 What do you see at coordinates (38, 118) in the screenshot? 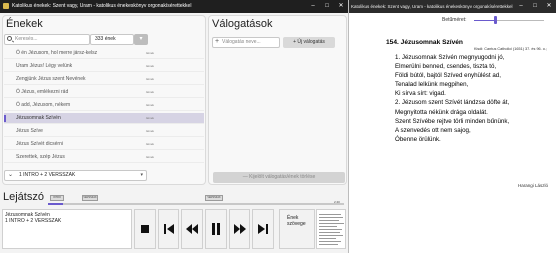
I see `song-title: Jézusomnak Szívén` at bounding box center [38, 118].